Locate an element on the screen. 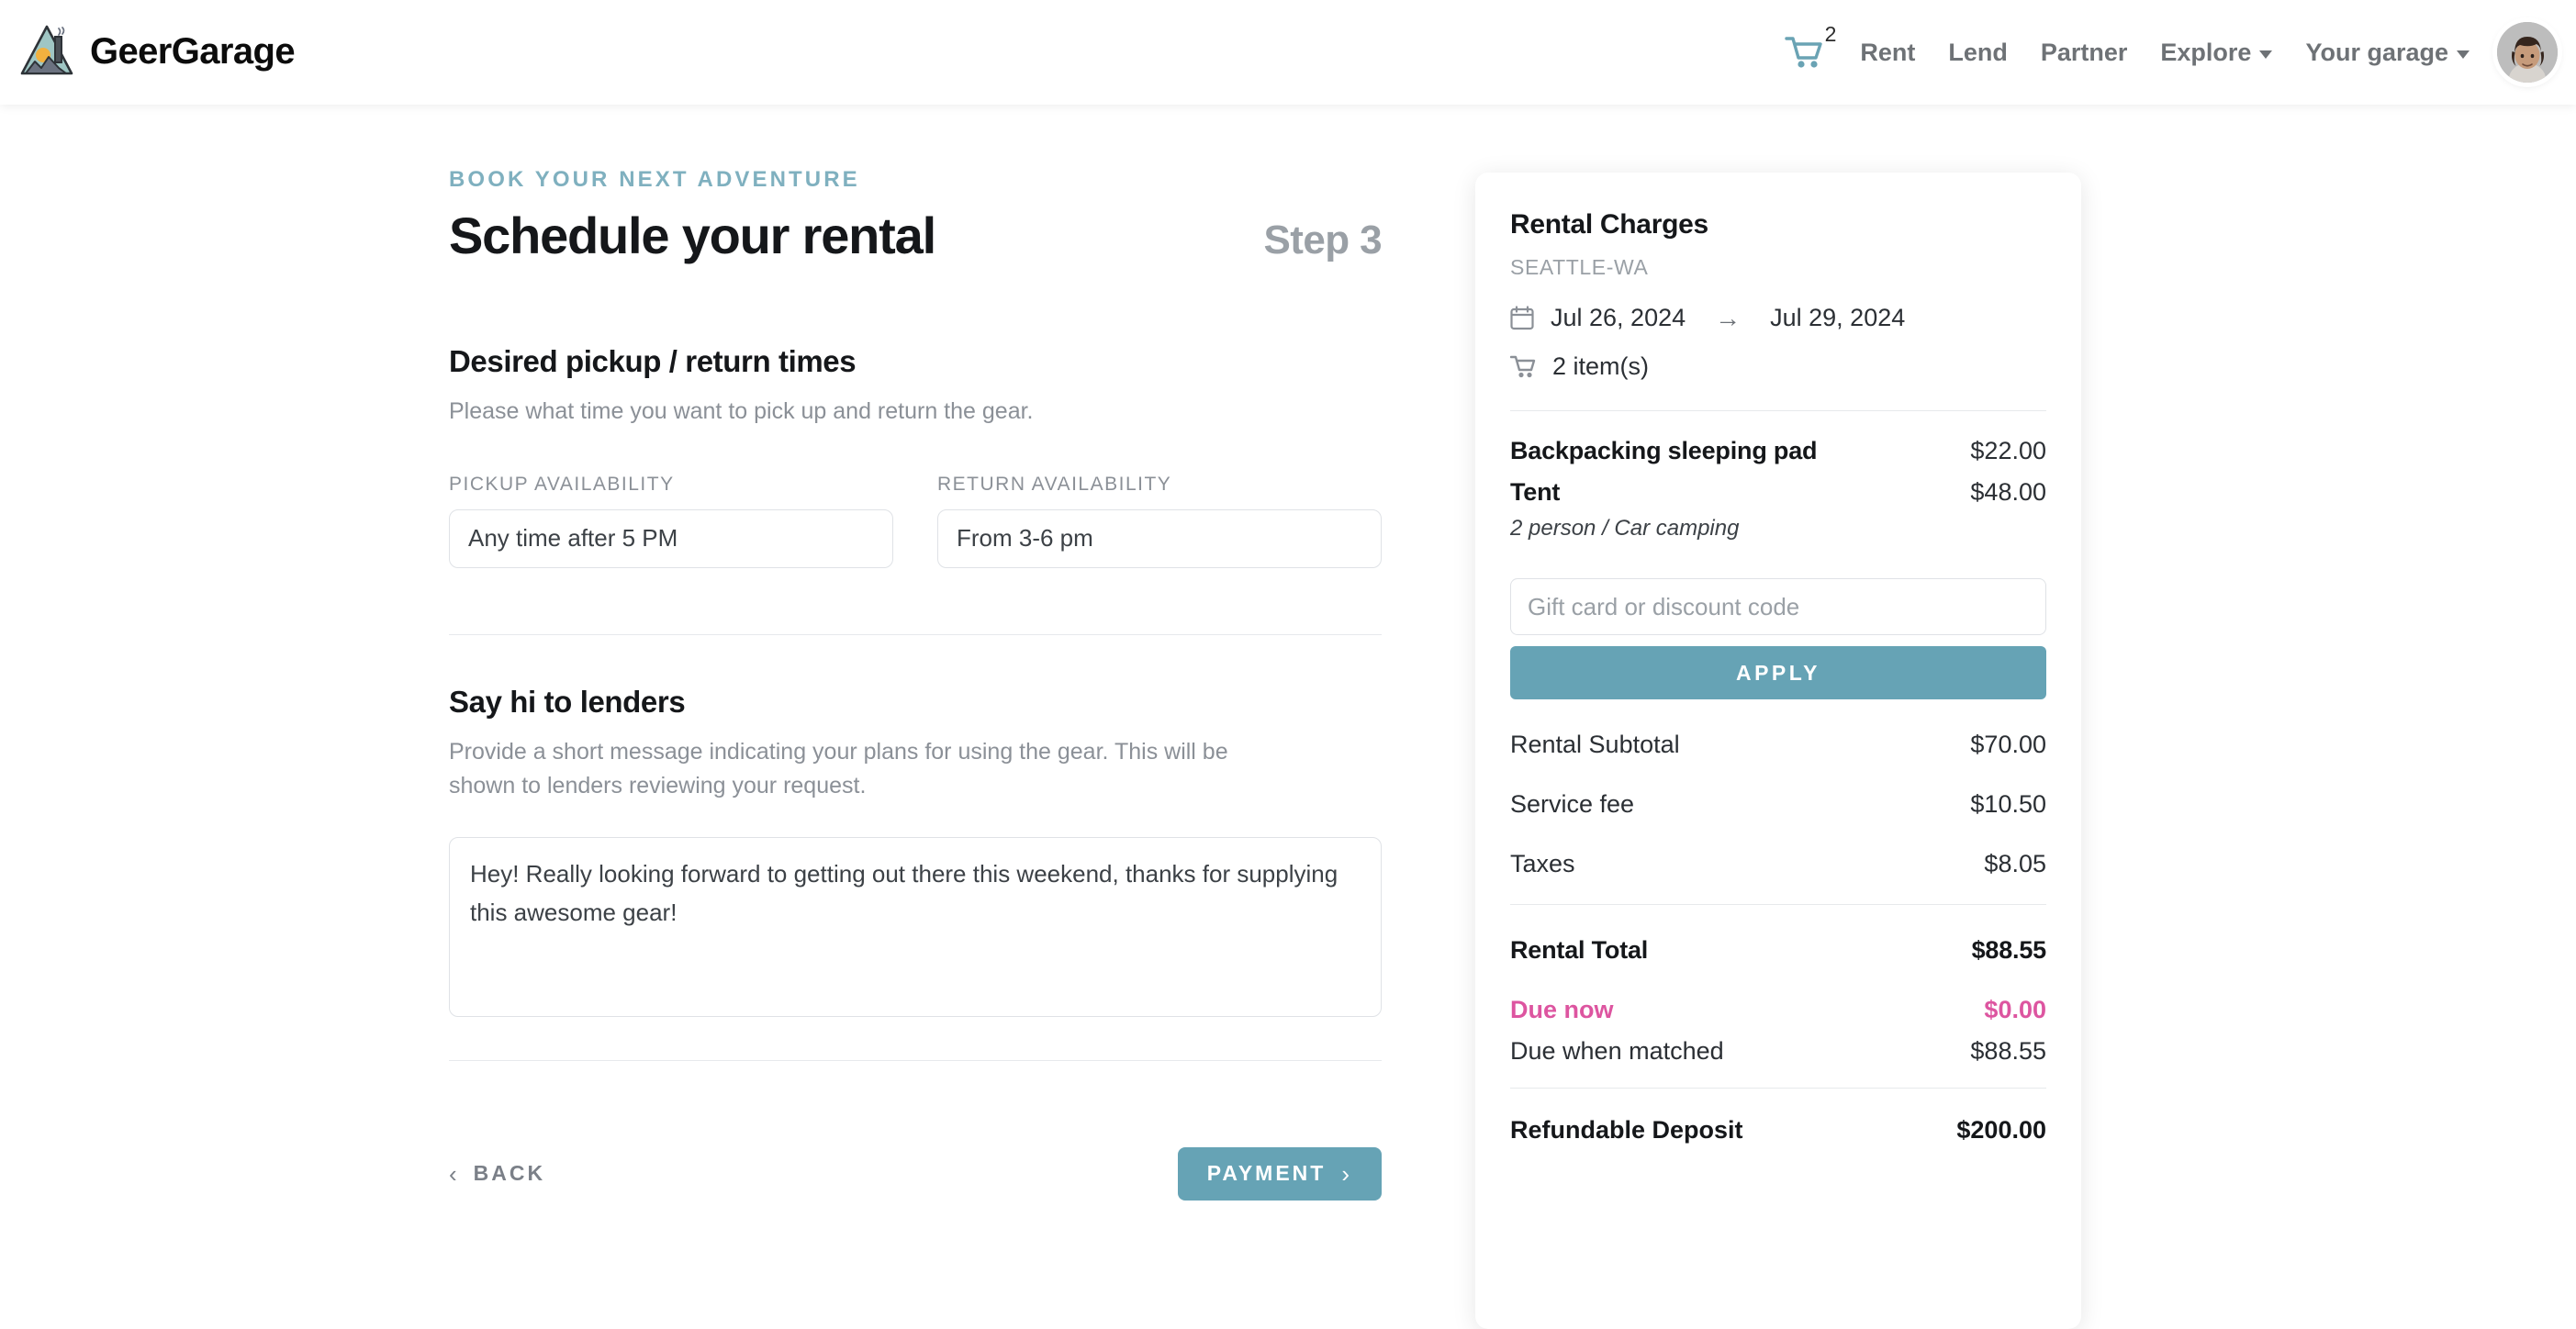 This screenshot has height=1329, width=2576. item-price: $48.00 is located at coordinates (2008, 492).